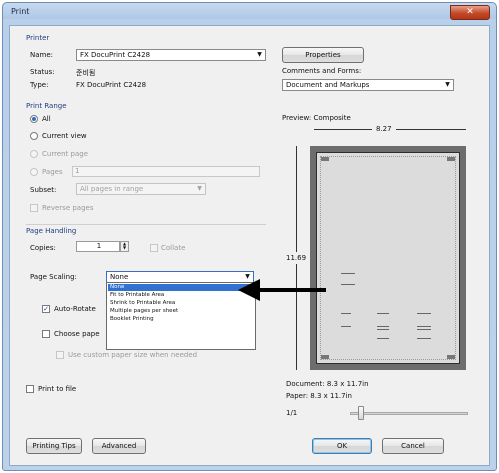 The image size is (499, 473). Describe the element at coordinates (361, 413) in the screenshot. I see `page-slider-thumb` at that location.